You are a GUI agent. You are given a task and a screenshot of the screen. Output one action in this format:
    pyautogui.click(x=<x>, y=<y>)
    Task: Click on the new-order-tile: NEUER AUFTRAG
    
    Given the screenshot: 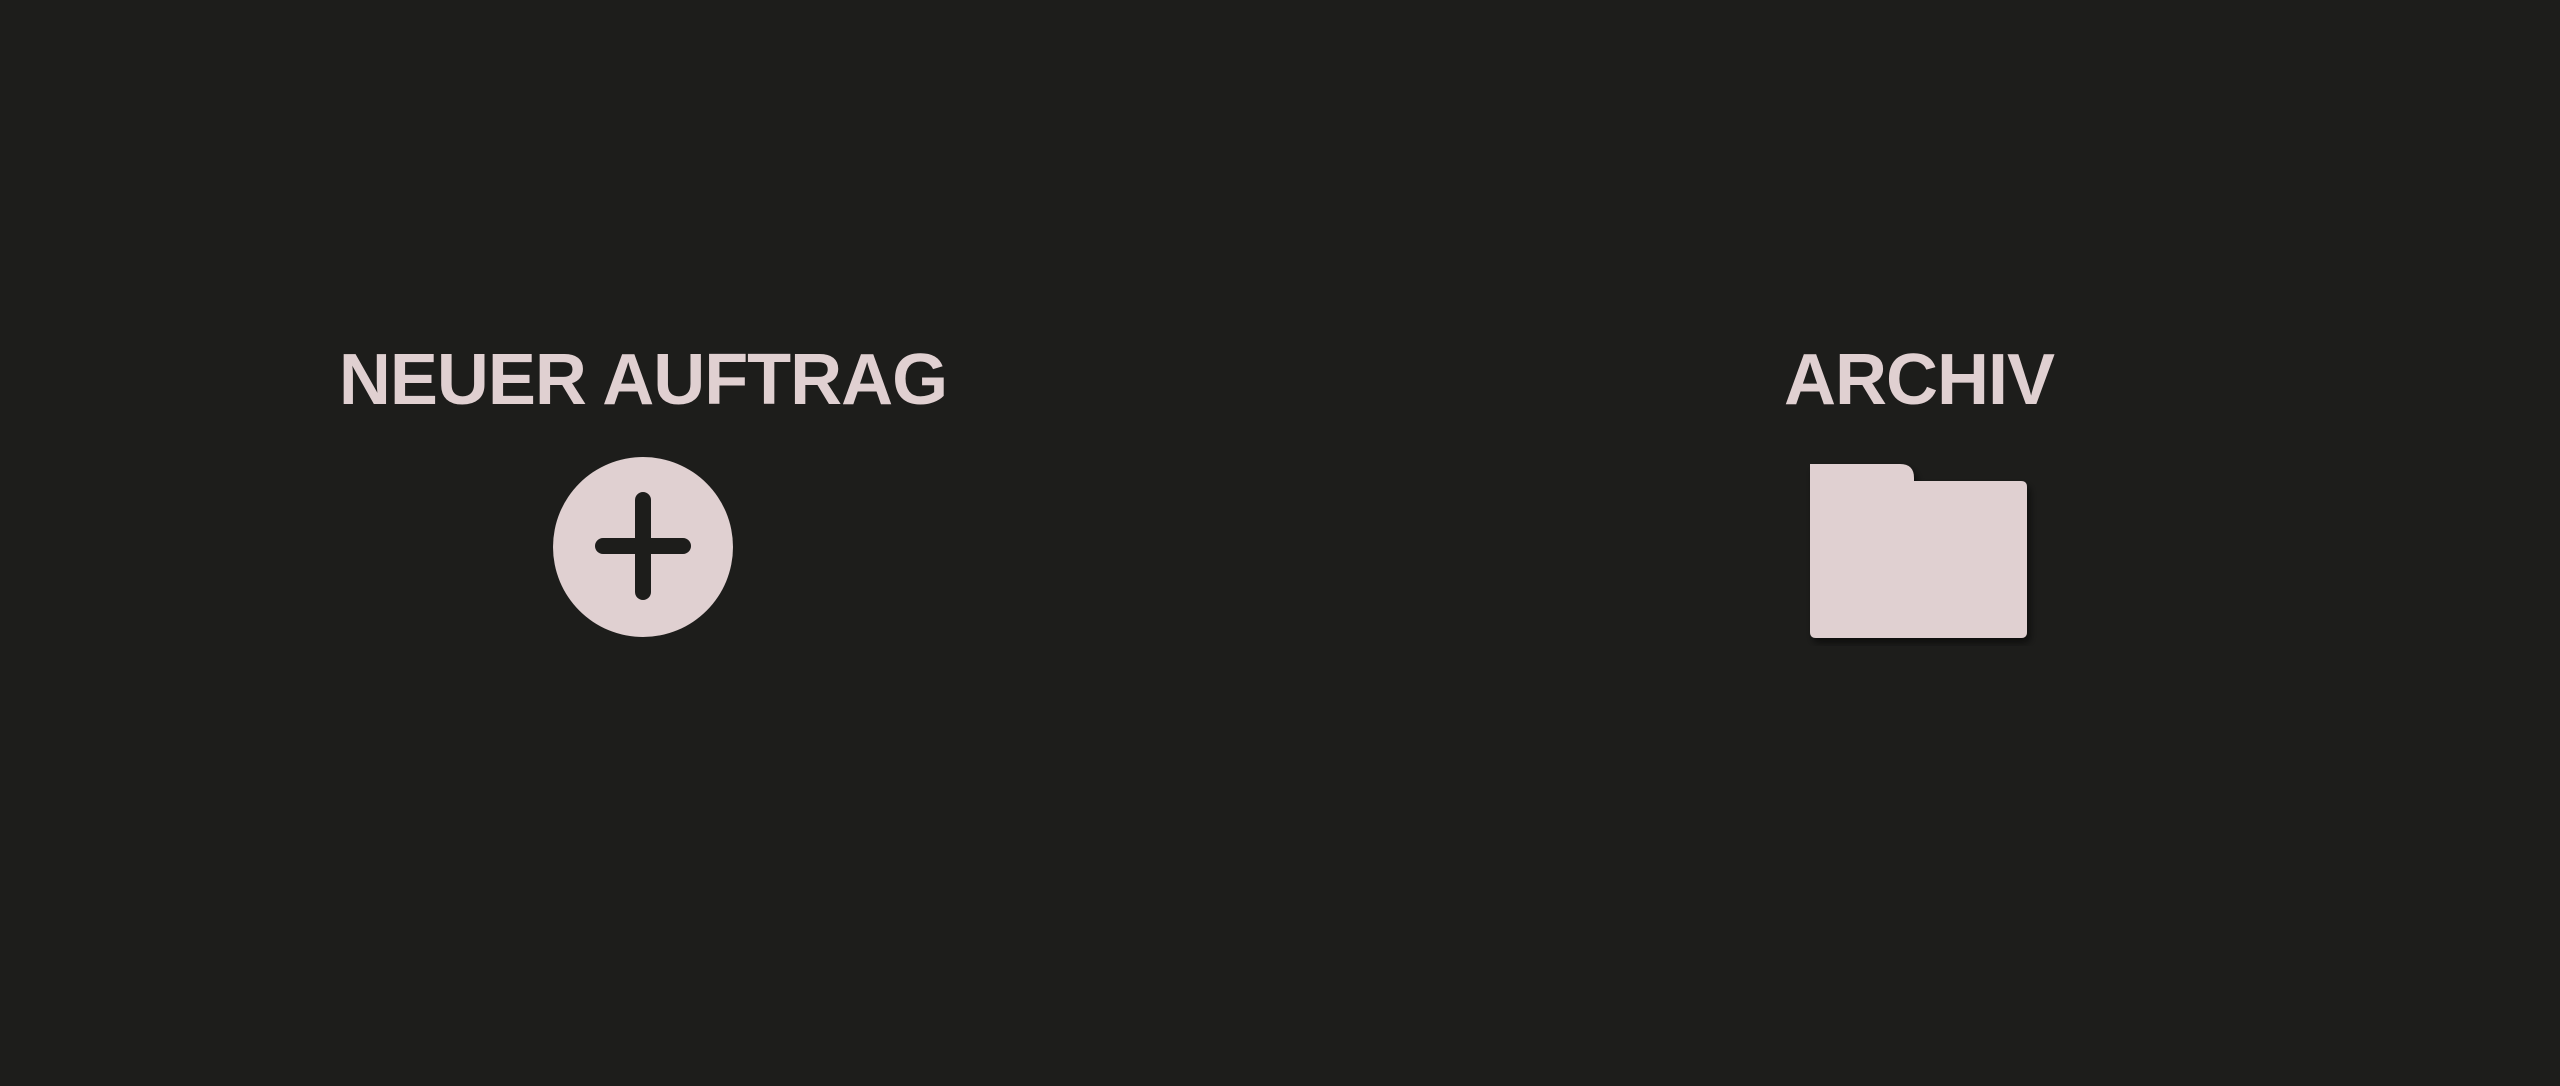 What is the action you would take?
    pyautogui.click(x=643, y=489)
    